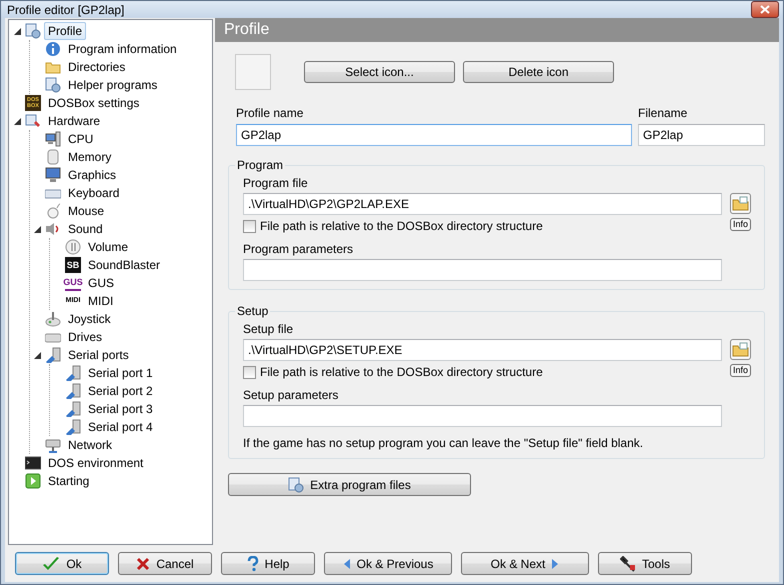 The height and width of the screenshot is (585, 784). What do you see at coordinates (65, 31) in the screenshot?
I see `tree-item: Profile` at bounding box center [65, 31].